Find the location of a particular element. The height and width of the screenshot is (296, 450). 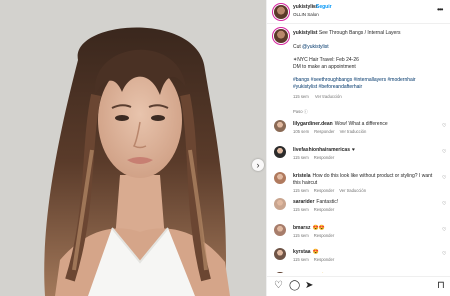

comment-text: livefashionhairamericas ♥ is located at coordinates (363, 150).